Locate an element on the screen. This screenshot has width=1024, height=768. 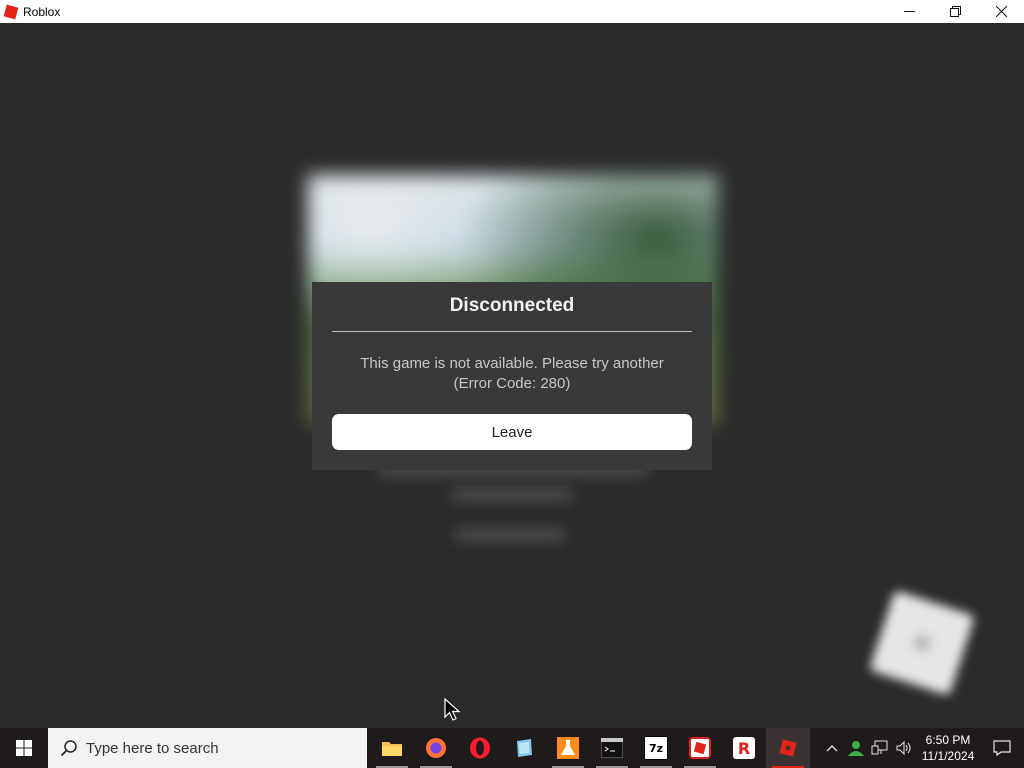
taskbar-7zip: 7z is located at coordinates (656, 748).